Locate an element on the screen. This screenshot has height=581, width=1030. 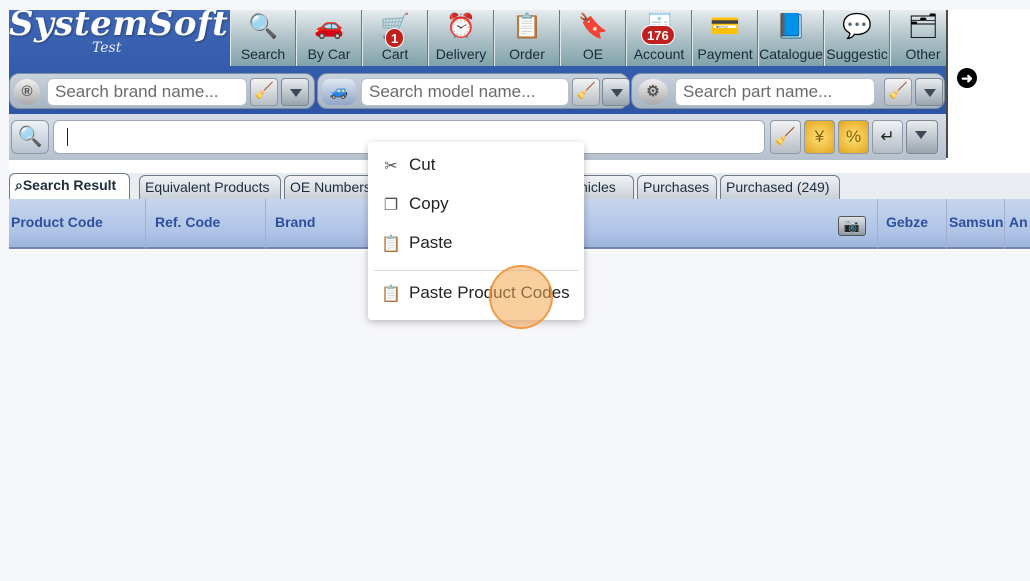
tab-search-result: ⌕Search Result is located at coordinates (69, 186).